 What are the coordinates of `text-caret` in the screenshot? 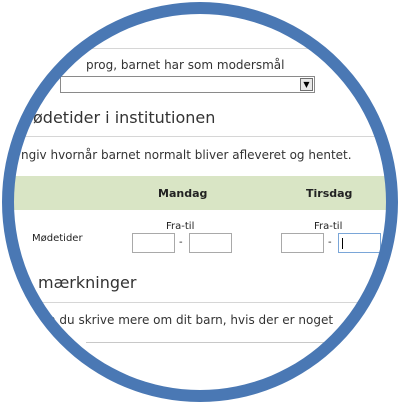 It's located at (342, 243).